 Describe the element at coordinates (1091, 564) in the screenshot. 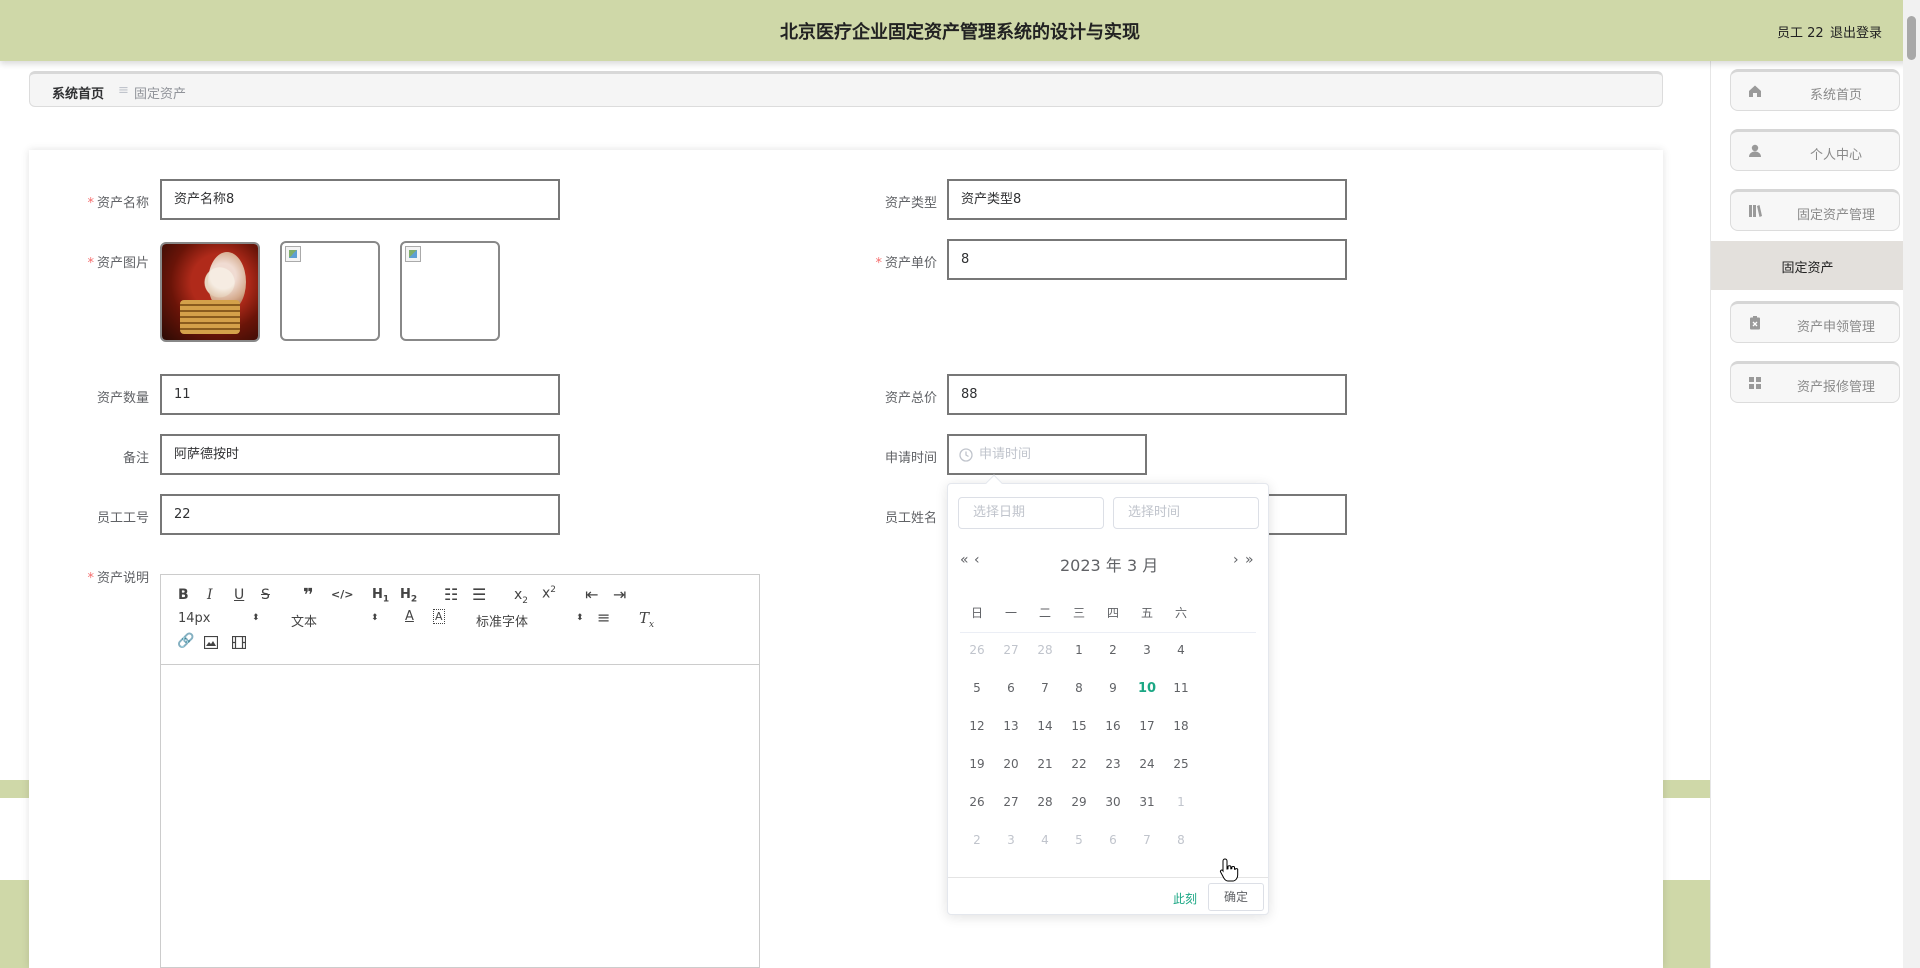

I see `picker-year-label: 2023 年` at that location.